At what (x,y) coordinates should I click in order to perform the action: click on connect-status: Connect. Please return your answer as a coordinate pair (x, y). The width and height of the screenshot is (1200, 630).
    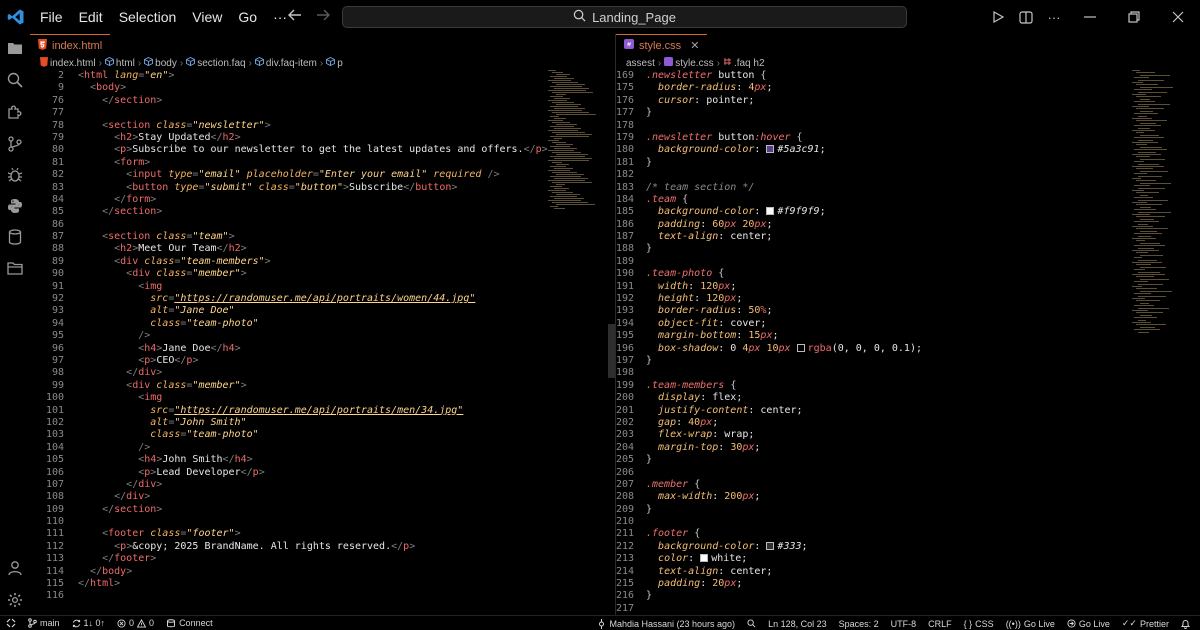
    Looking at the image, I should click on (189, 623).